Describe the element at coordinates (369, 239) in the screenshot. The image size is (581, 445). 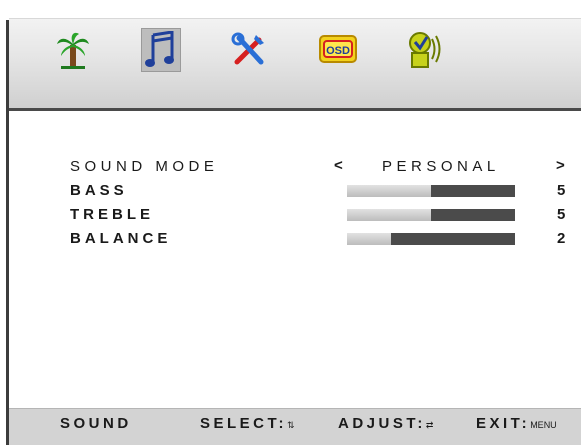
I see `balance-slider-fill` at that location.